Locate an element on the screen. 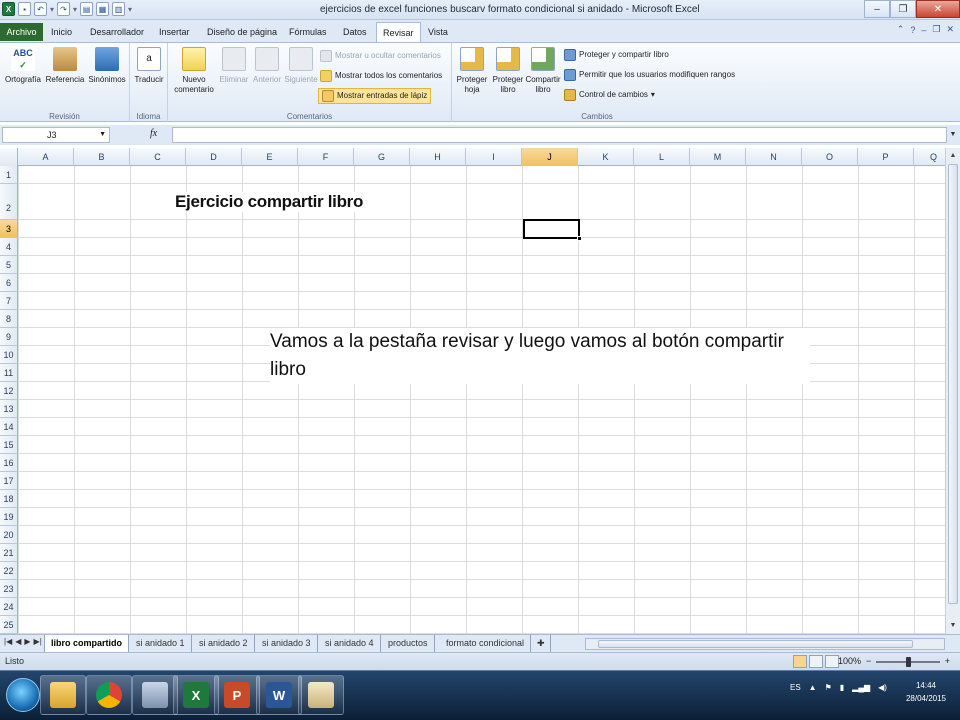 The image size is (960, 720). row-header-21: 21 is located at coordinates (9, 553).